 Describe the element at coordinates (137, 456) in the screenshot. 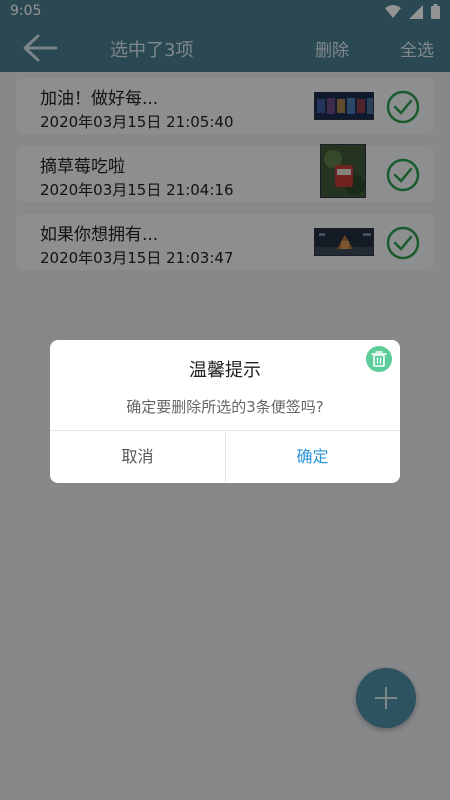

I see `cancel-button: 取消` at that location.